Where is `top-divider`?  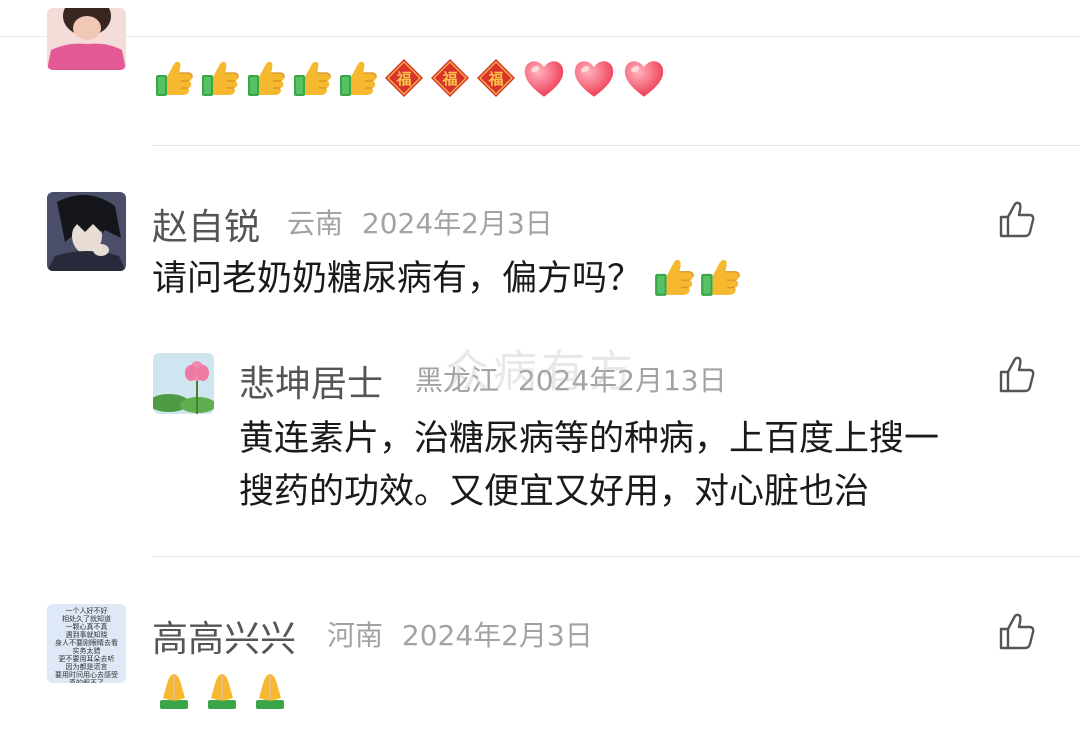
top-divider is located at coordinates (540, 36).